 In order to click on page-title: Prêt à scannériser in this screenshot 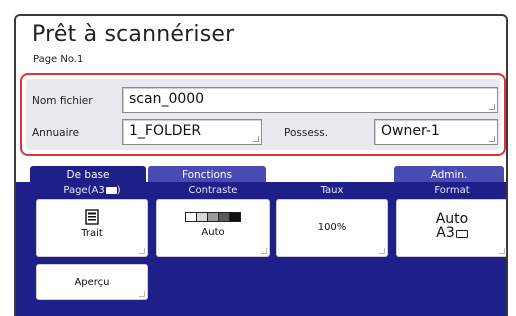, I will do `click(133, 34)`.